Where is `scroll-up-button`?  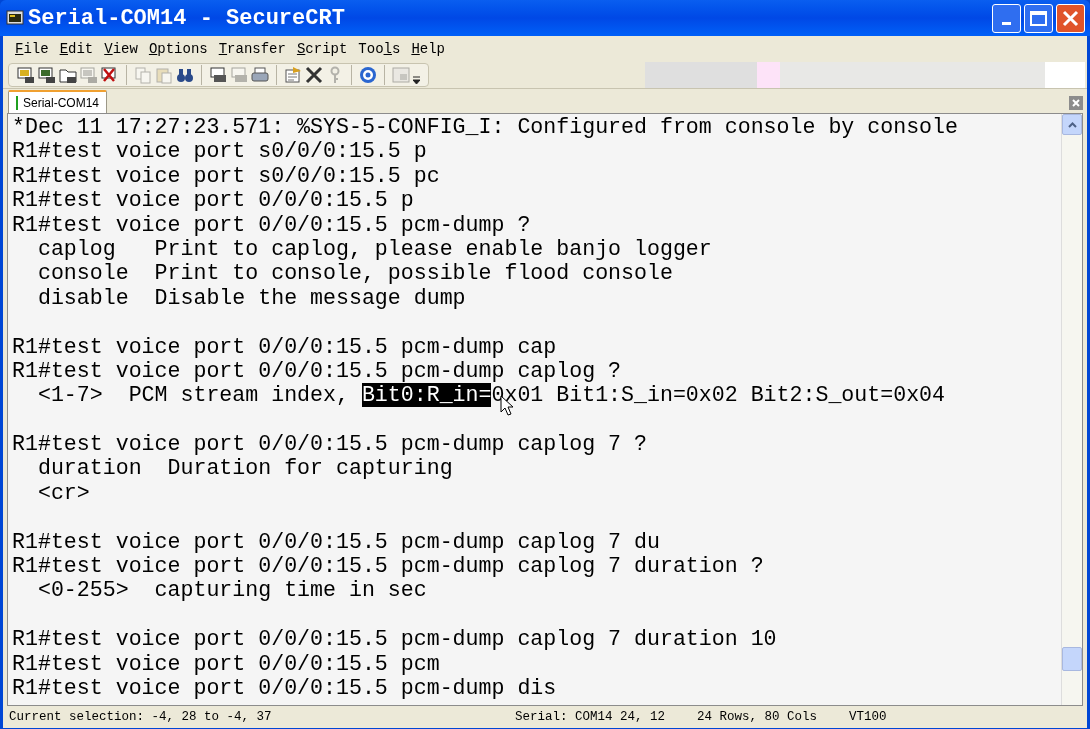
scroll-up-button is located at coordinates (1072, 124).